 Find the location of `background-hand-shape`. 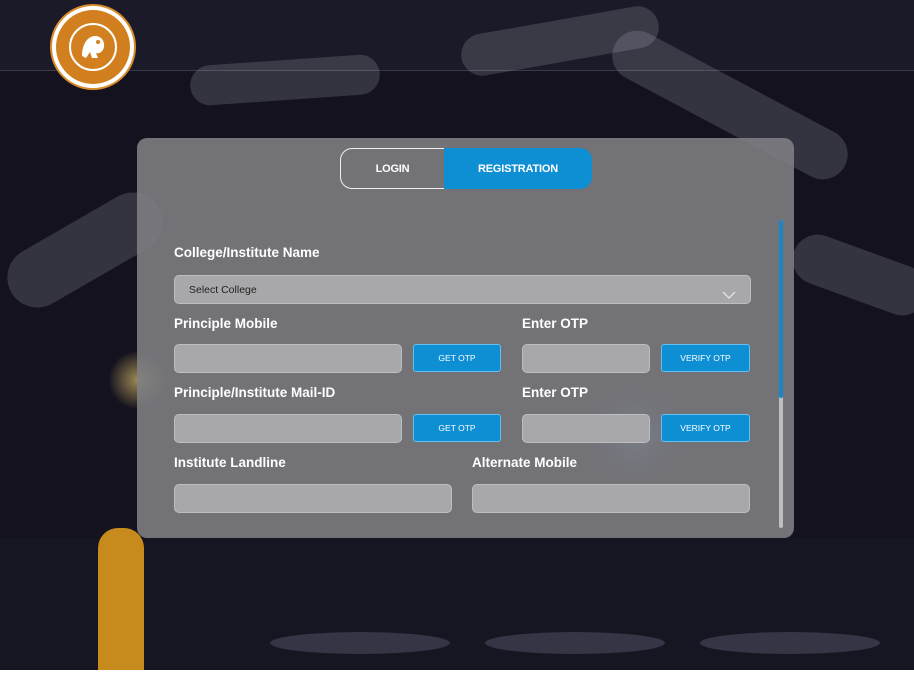

background-hand-shape is located at coordinates (849, 275).